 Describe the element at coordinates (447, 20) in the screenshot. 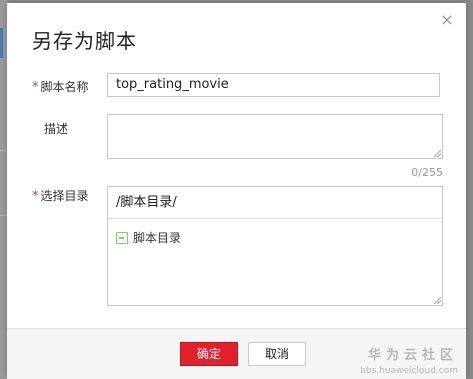

I see `close-icon: ×` at that location.